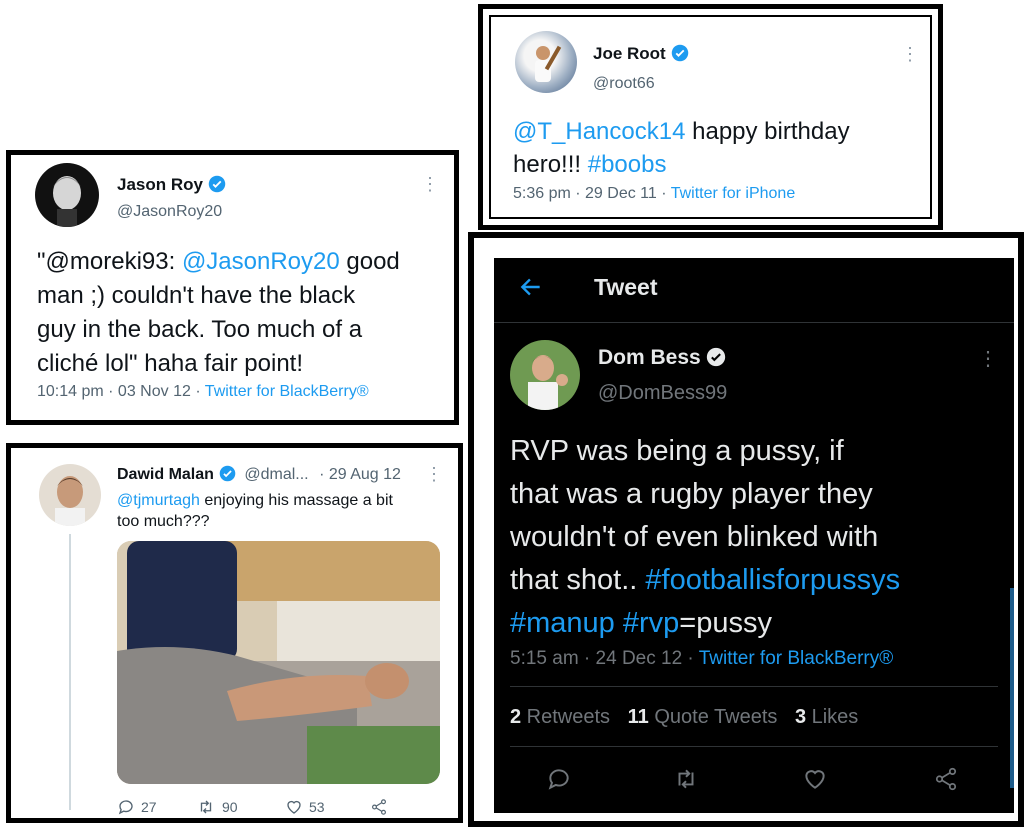 This screenshot has width=1024, height=827. What do you see at coordinates (562, 623) in the screenshot?
I see `hashtag-link: #manup` at bounding box center [562, 623].